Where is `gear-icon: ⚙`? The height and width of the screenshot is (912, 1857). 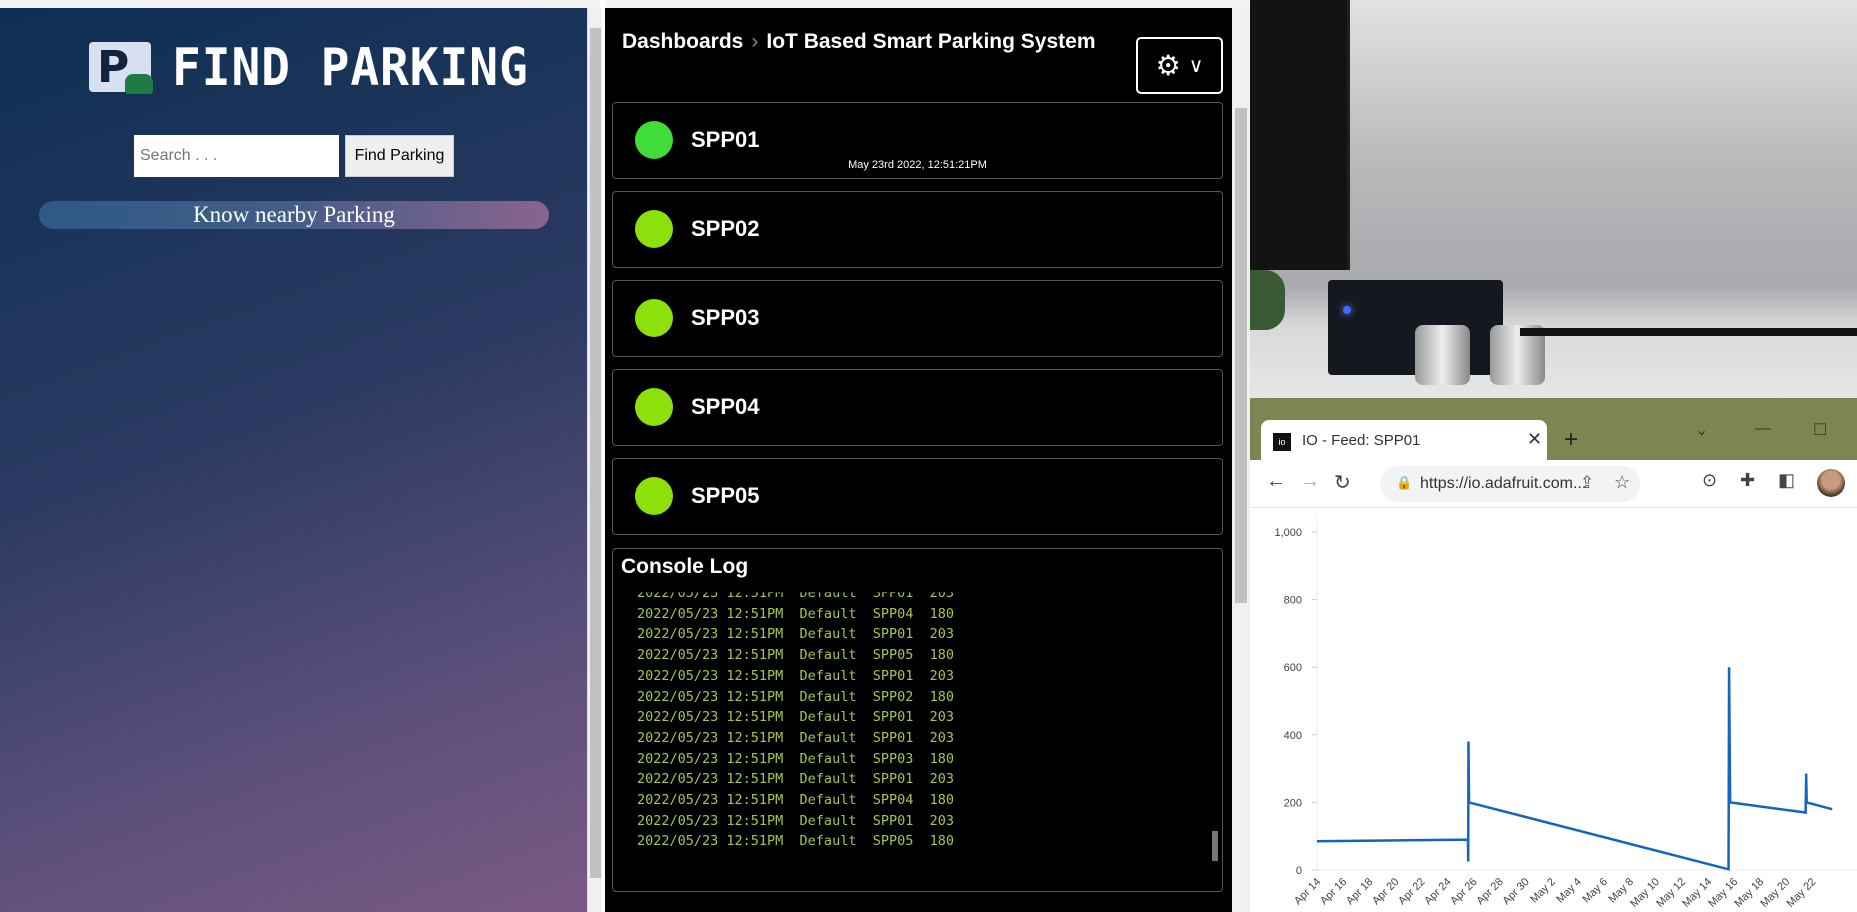 gear-icon: ⚙ is located at coordinates (1168, 65).